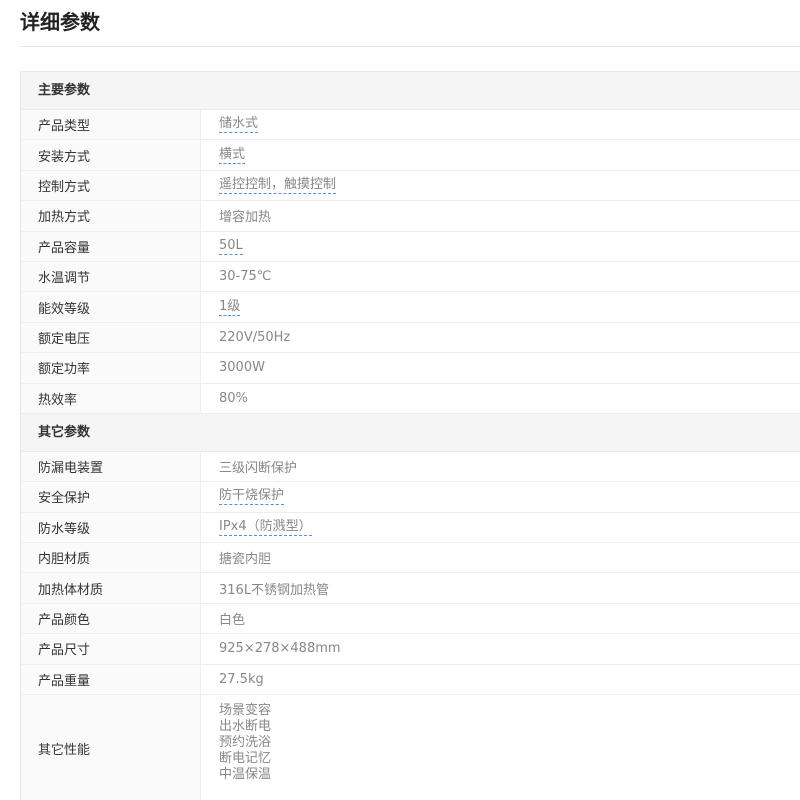  What do you see at coordinates (233, 398) in the screenshot?
I see `spec-value: 80%` at bounding box center [233, 398].